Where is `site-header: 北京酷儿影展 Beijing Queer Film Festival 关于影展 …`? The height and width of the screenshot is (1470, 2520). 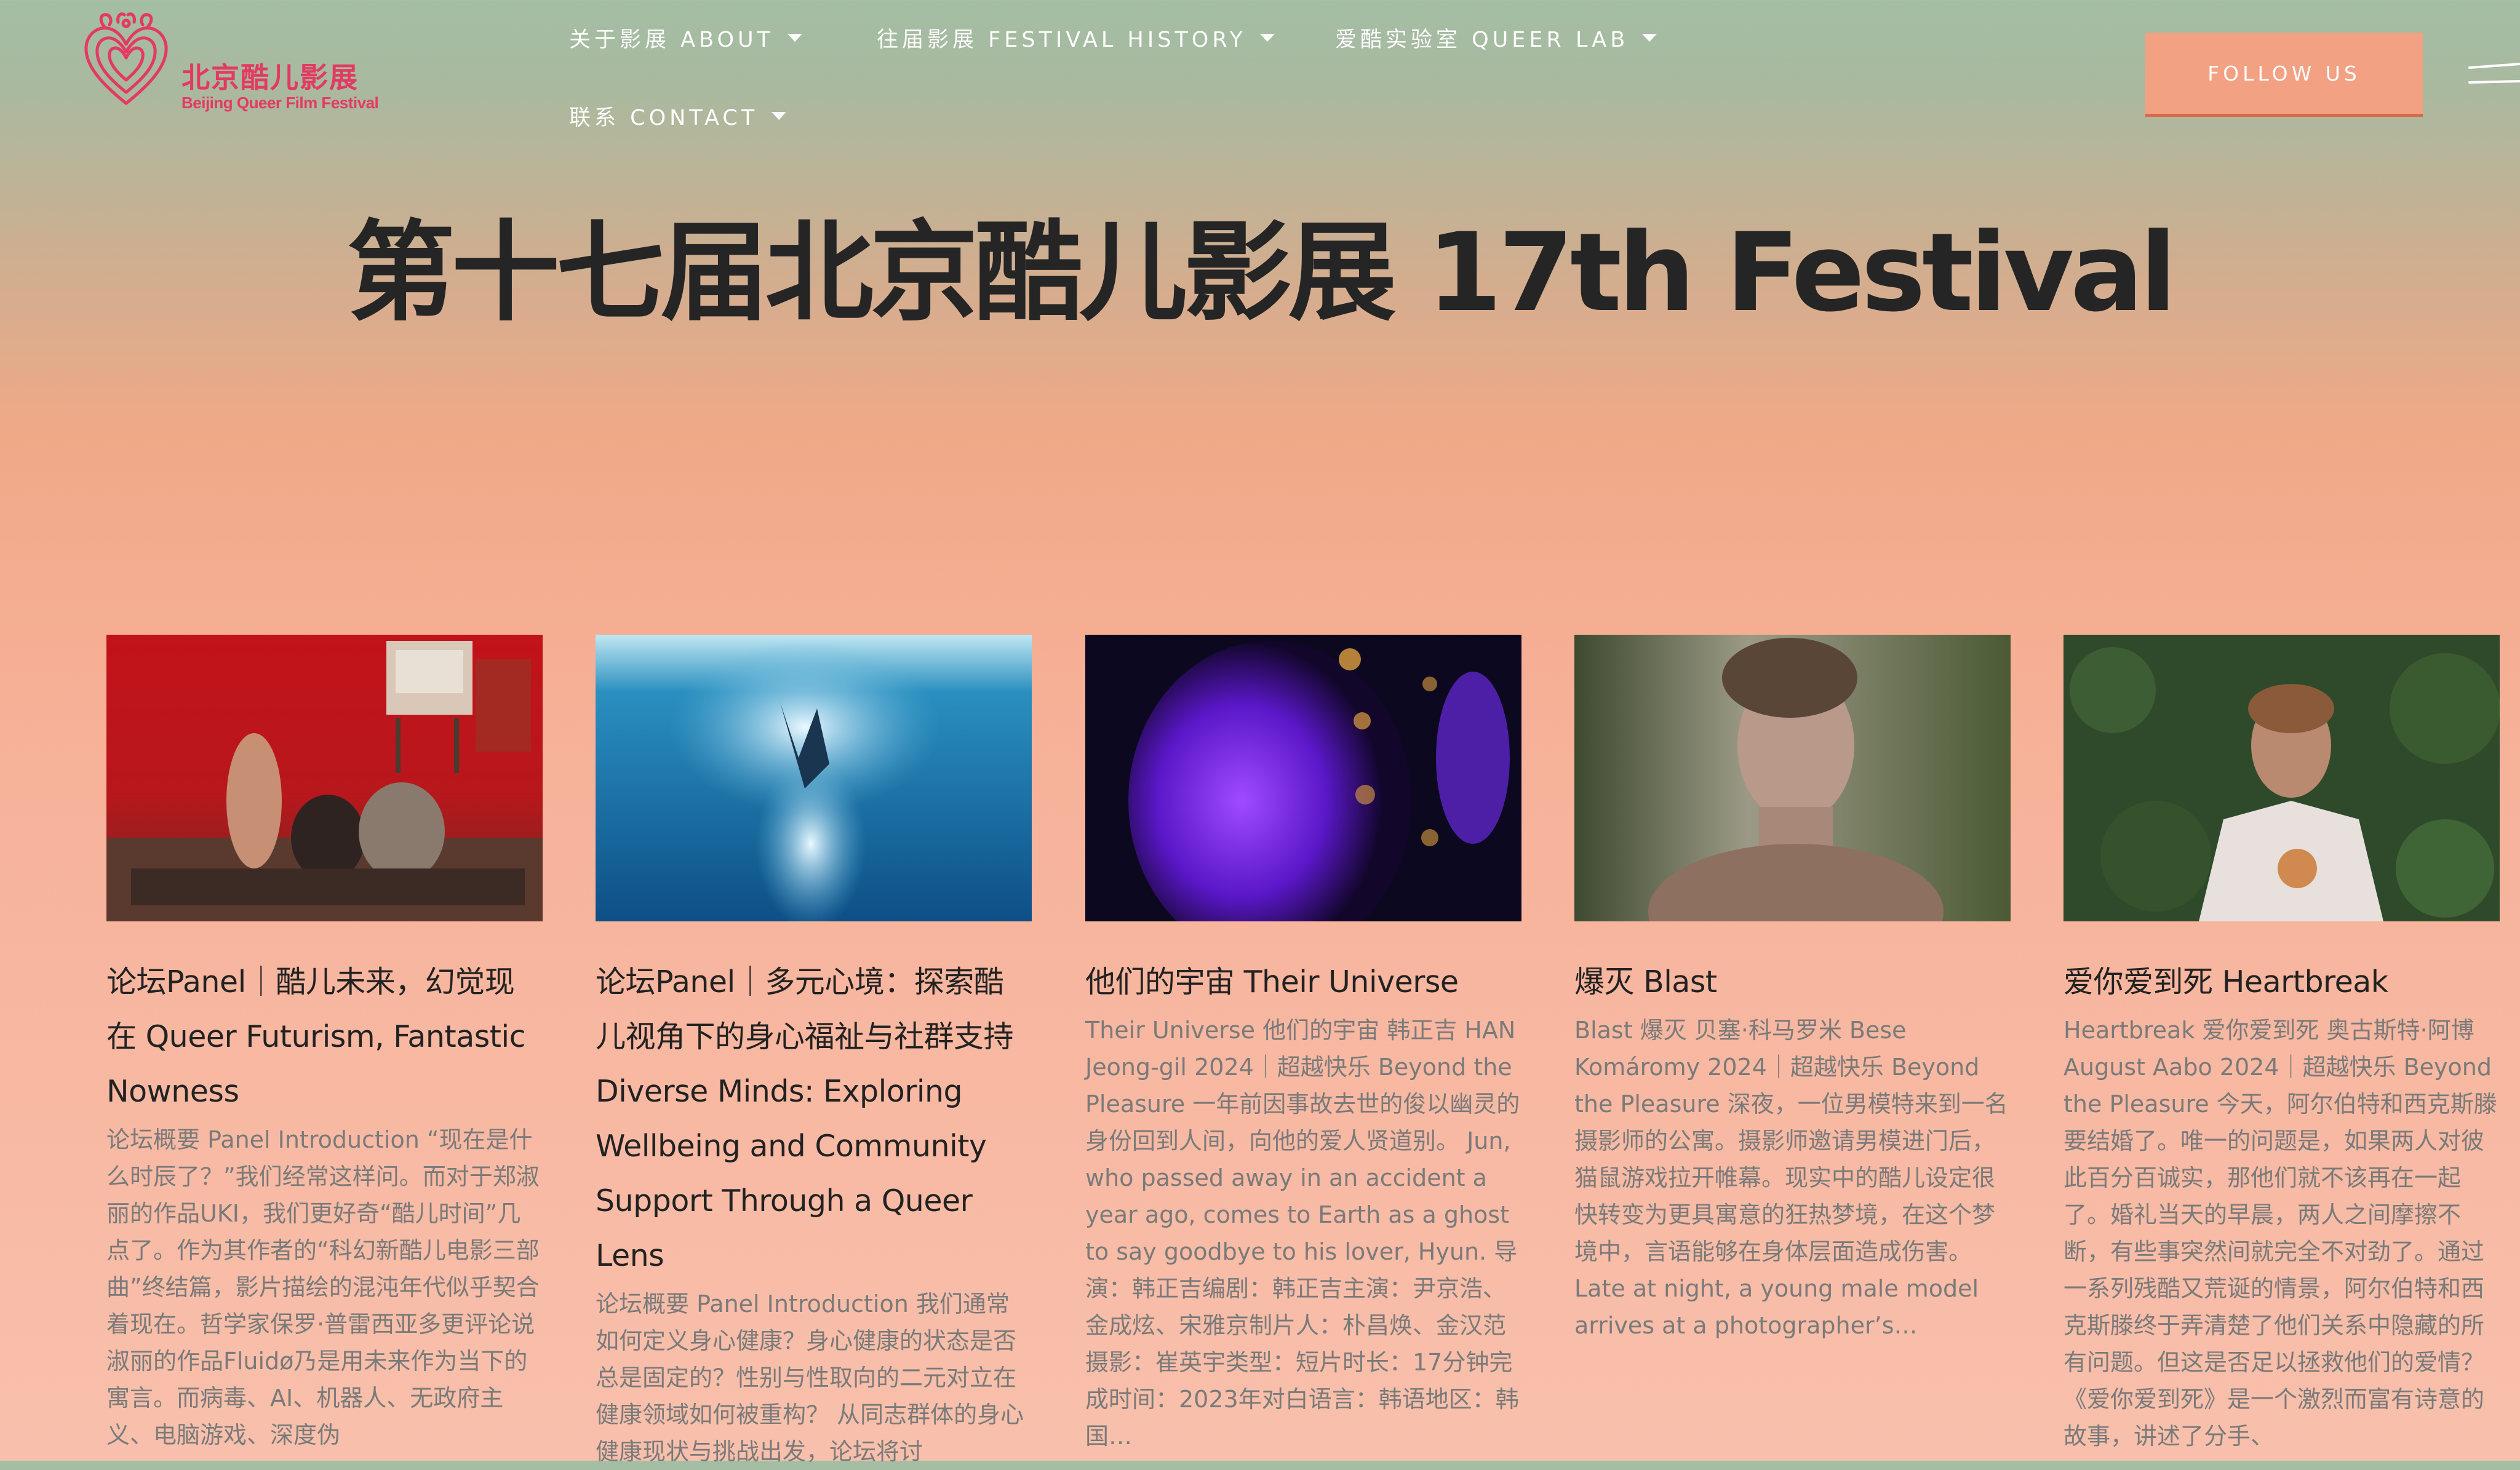
site-header: 北京酷儿影展 Beijing Queer Film Festival 关于影展 … is located at coordinates (1260, 77).